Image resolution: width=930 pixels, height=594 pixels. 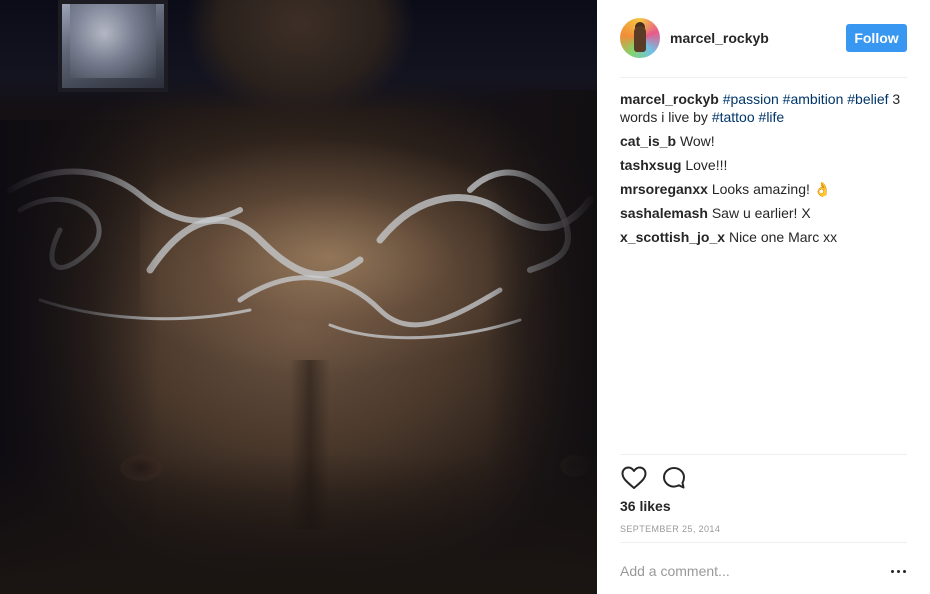 I want to click on post-actions, so click(x=763, y=478).